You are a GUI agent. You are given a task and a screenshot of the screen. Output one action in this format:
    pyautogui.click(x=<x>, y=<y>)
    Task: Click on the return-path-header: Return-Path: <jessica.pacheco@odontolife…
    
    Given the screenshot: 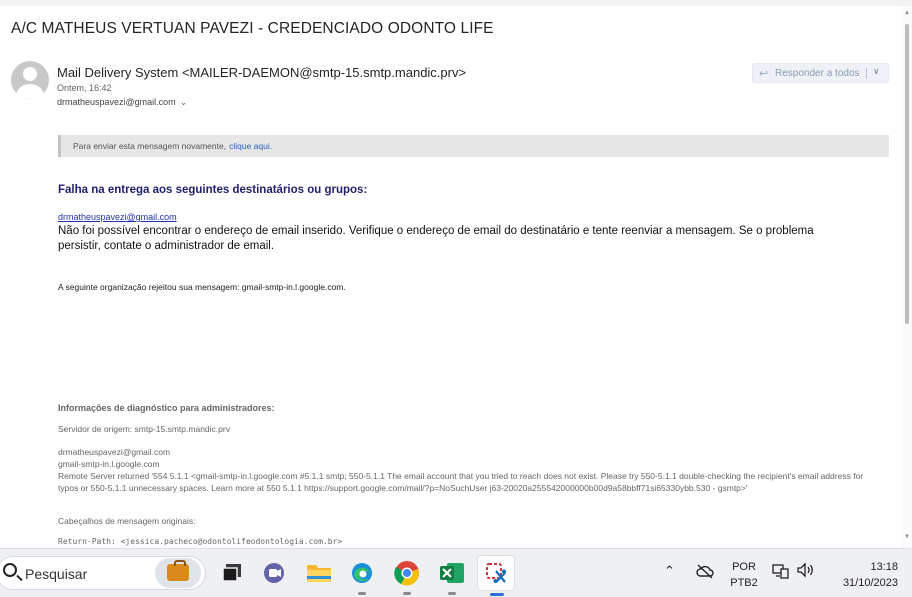 What is the action you would take?
    pyautogui.click(x=200, y=541)
    